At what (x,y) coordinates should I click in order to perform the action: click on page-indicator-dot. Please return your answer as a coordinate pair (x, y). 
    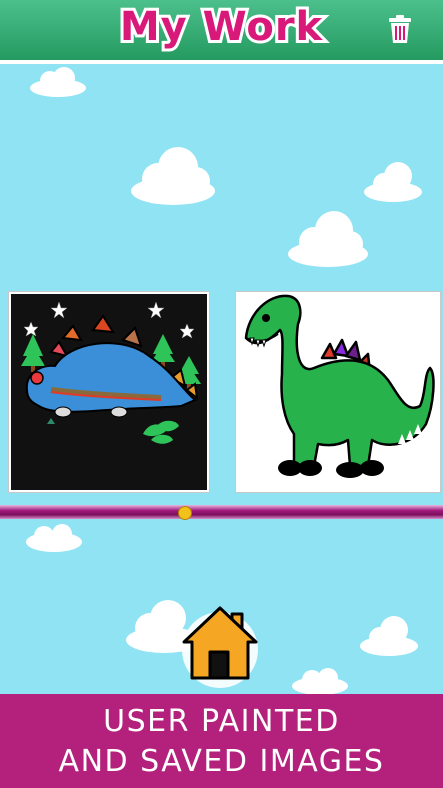
    Looking at the image, I should click on (185, 513).